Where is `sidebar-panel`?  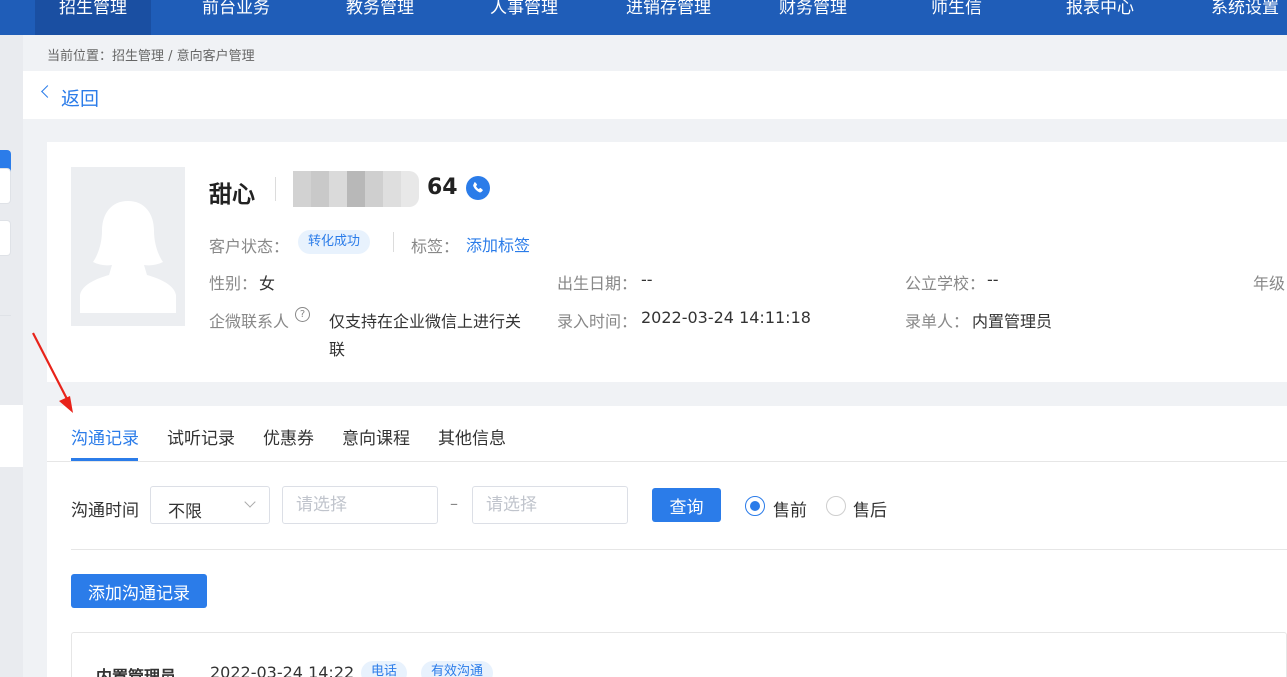
sidebar-panel is located at coordinates (11, 436).